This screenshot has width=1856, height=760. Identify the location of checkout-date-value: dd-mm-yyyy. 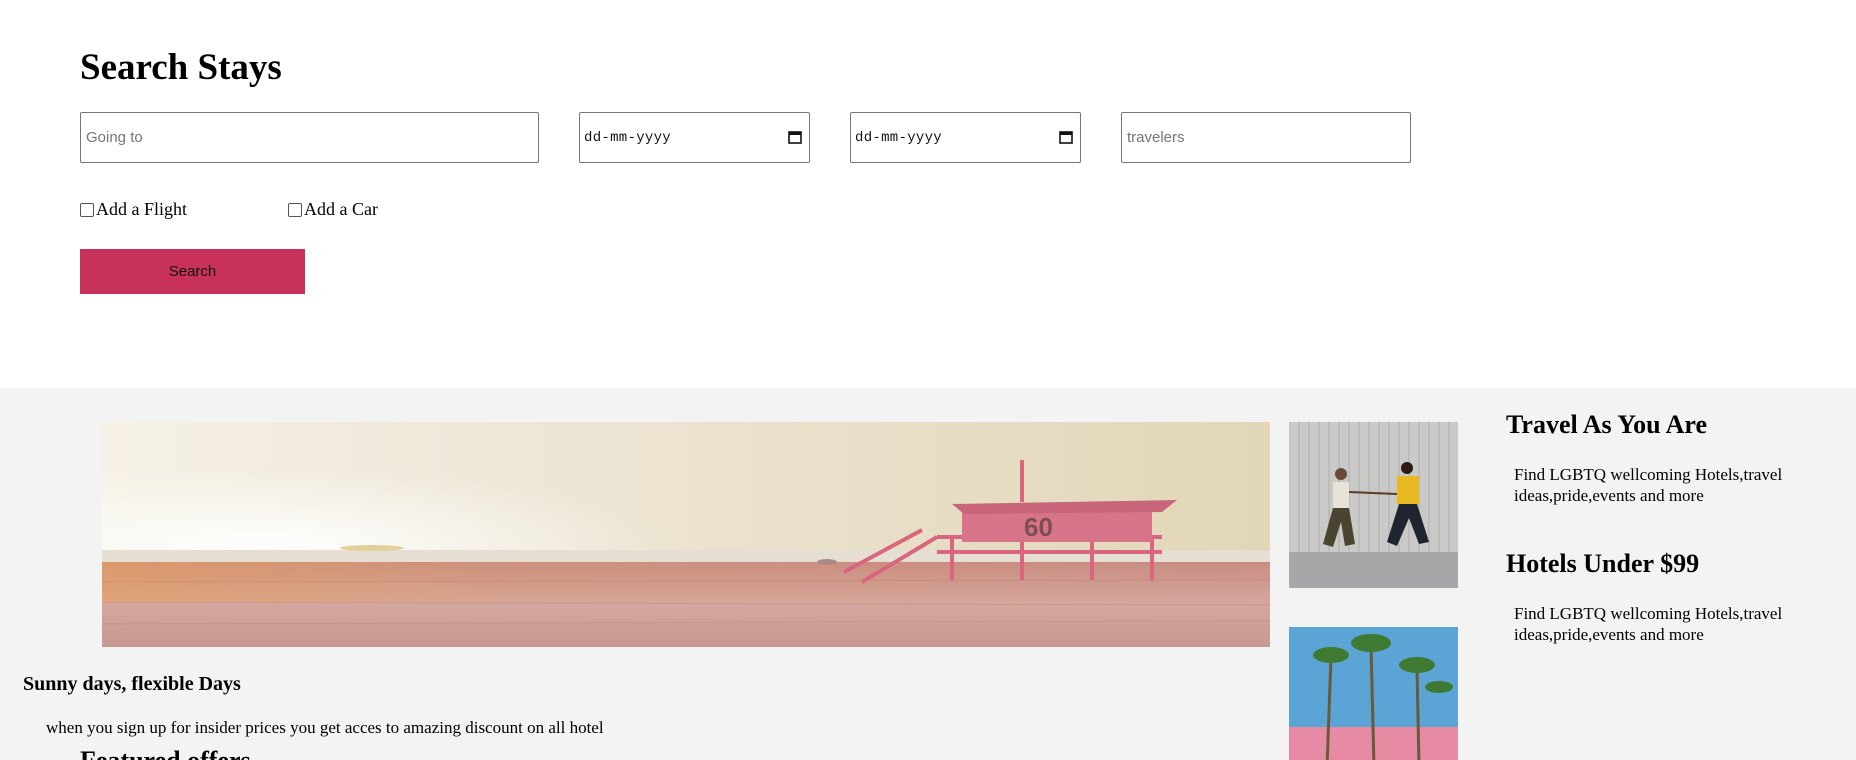
(899, 138).